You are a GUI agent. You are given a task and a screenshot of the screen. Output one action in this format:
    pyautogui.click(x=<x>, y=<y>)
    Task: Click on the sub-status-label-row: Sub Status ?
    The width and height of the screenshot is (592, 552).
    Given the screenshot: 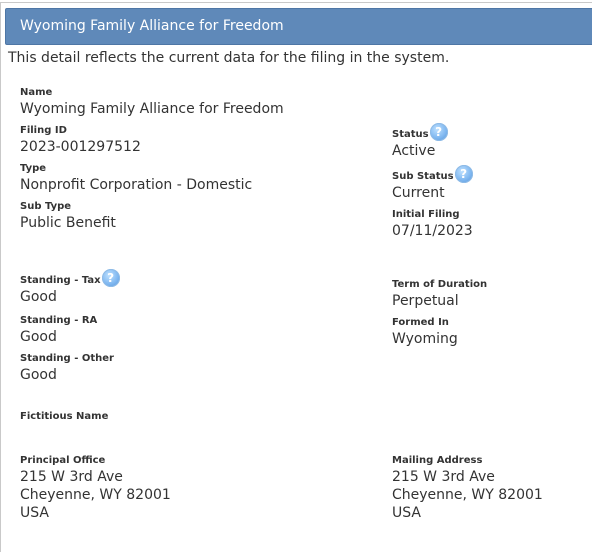 What is the action you would take?
    pyautogui.click(x=432, y=174)
    